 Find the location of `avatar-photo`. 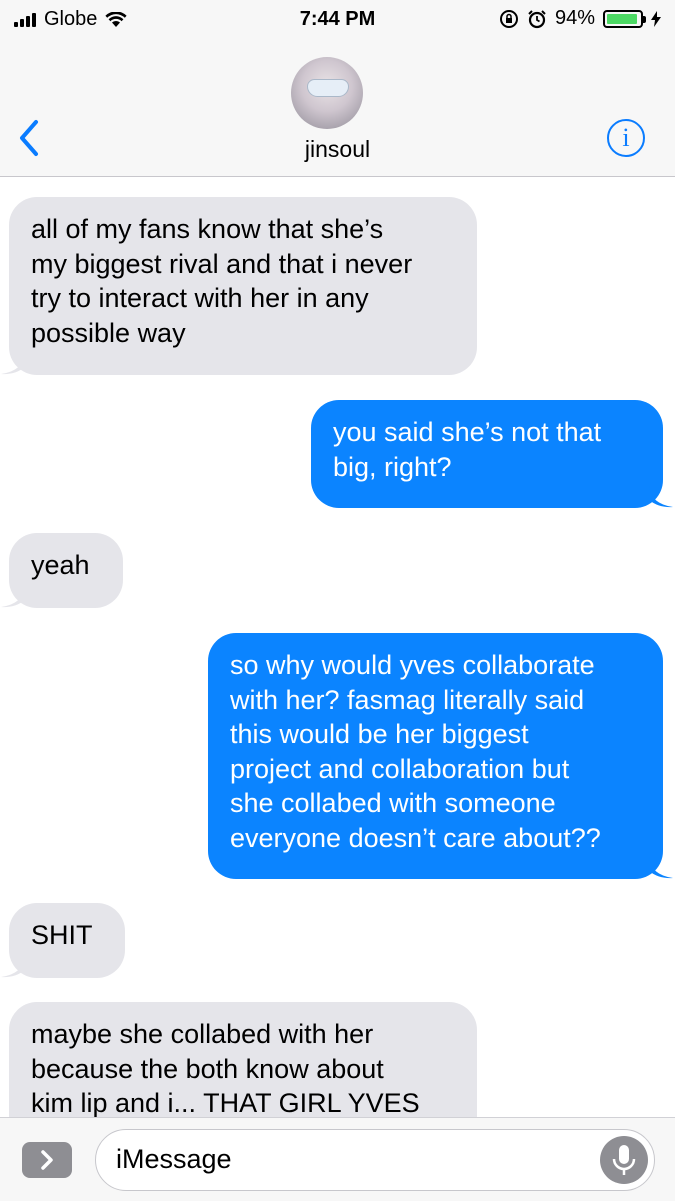

avatar-photo is located at coordinates (328, 88).